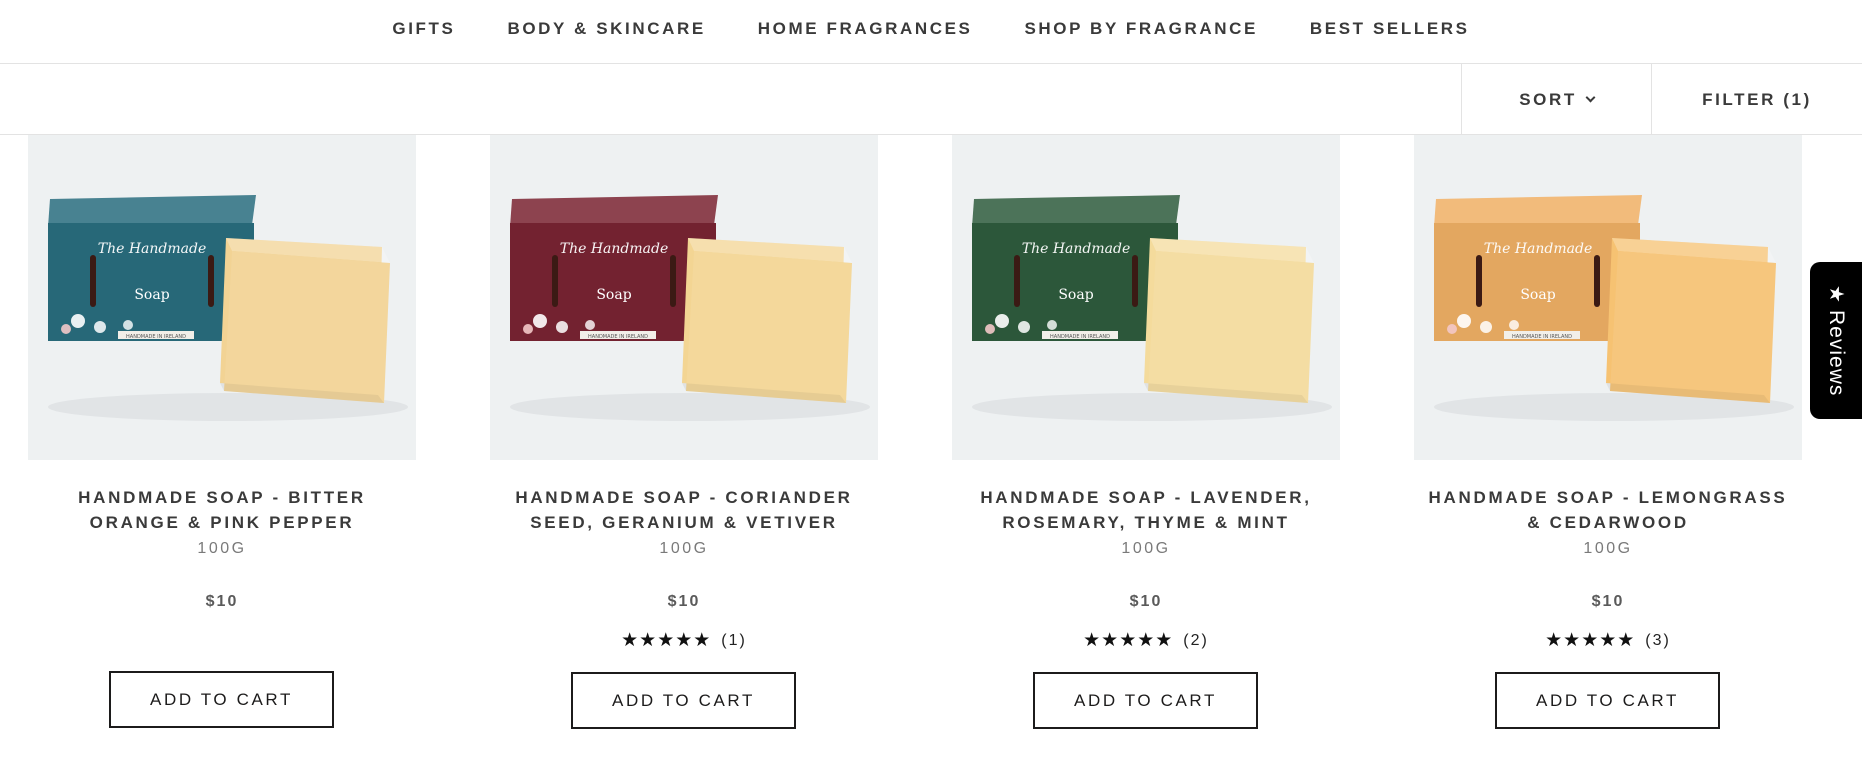 Image resolution: width=1862 pixels, height=760 pixels. What do you see at coordinates (1196, 640) in the screenshot?
I see `rating-count: (2)` at bounding box center [1196, 640].